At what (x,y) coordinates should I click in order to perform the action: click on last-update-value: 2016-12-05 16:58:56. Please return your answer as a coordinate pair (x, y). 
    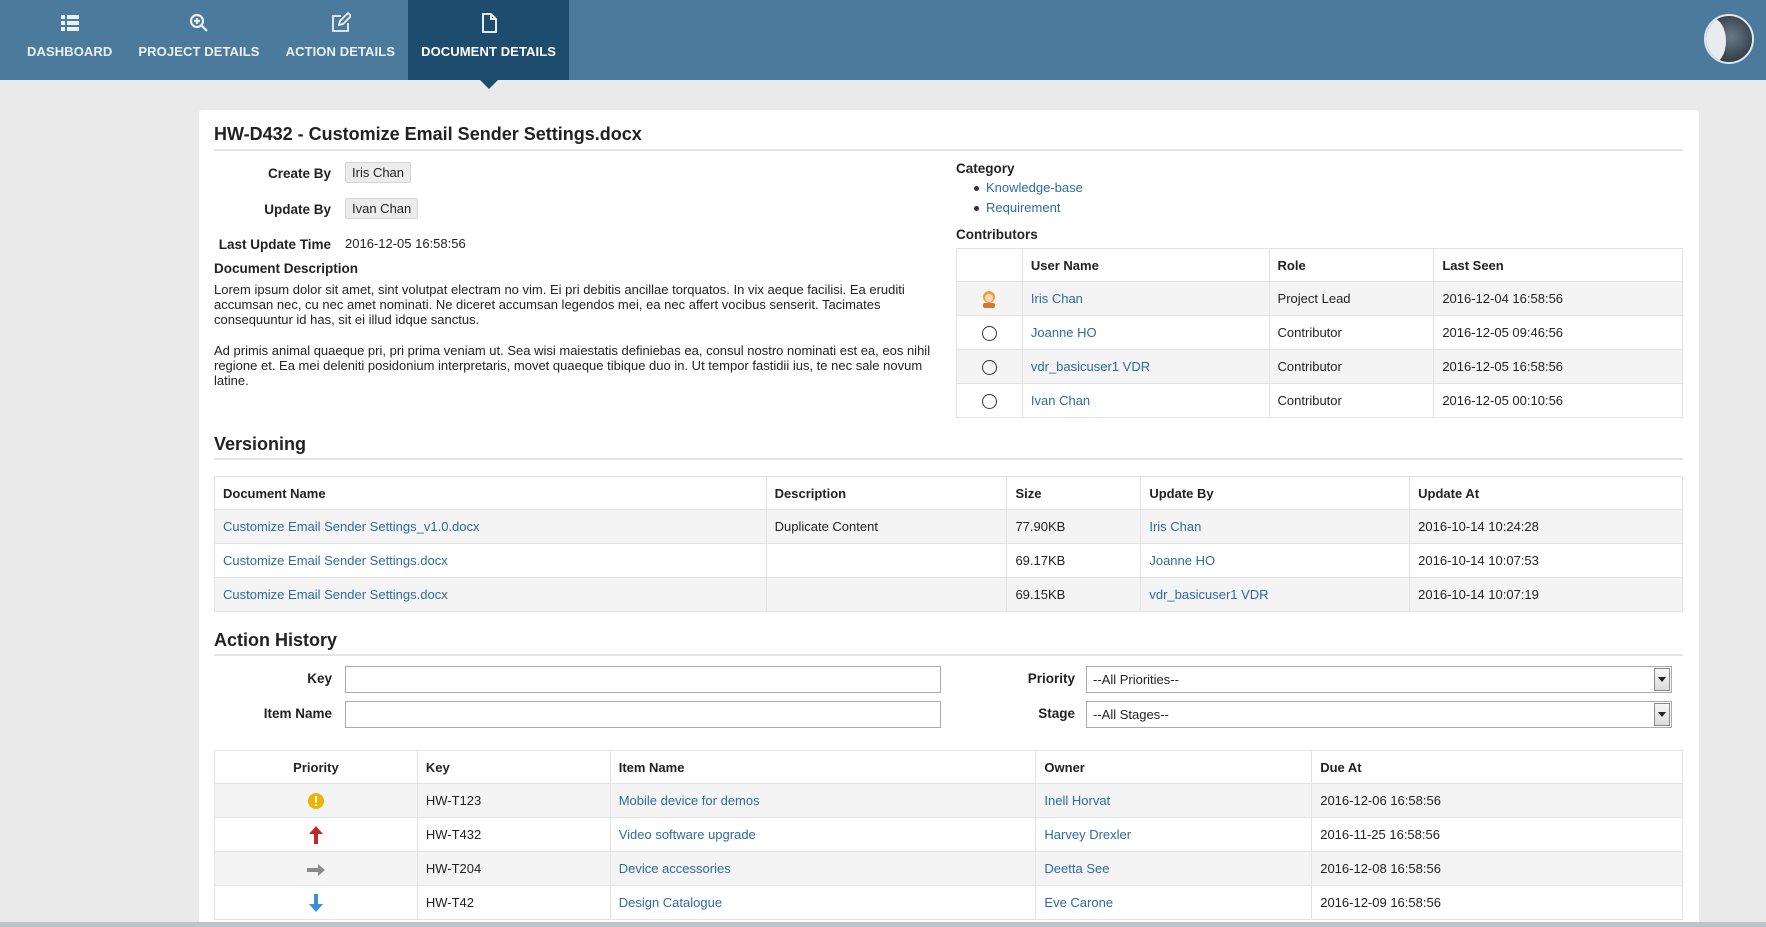
    Looking at the image, I should click on (405, 243).